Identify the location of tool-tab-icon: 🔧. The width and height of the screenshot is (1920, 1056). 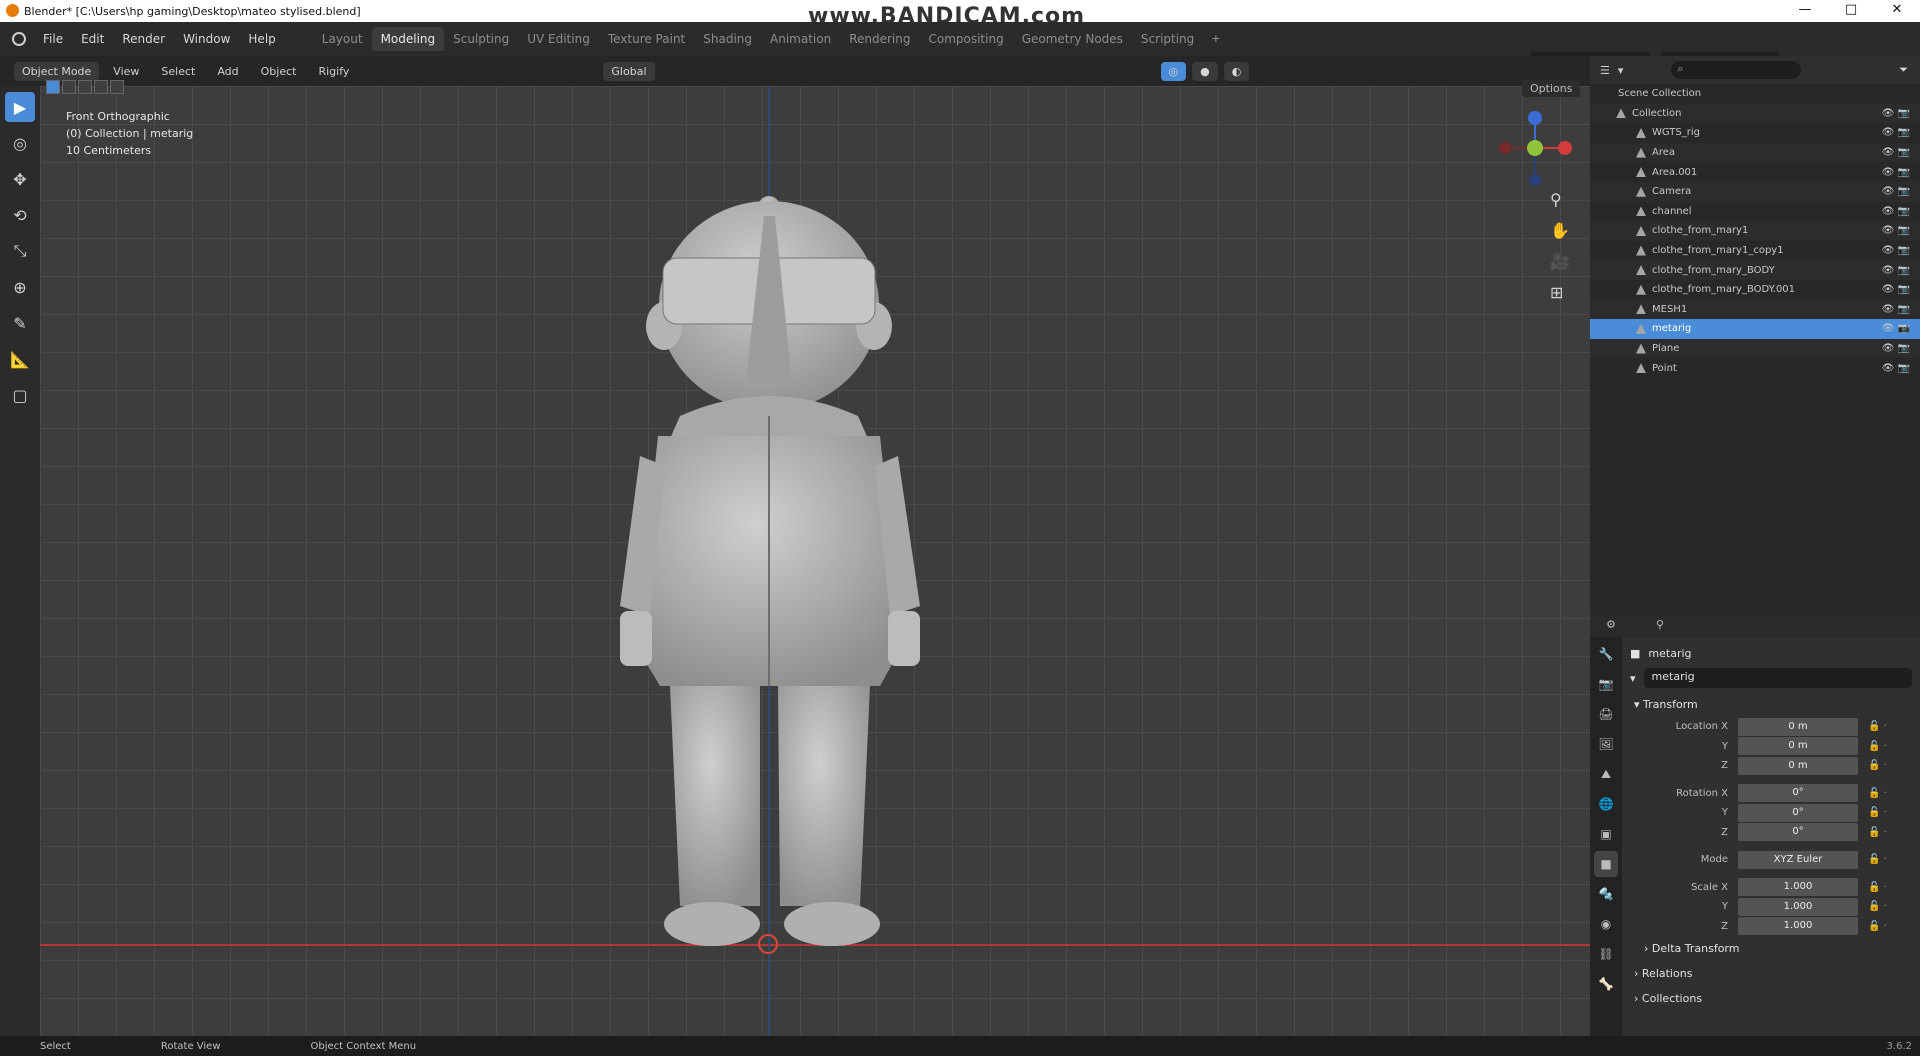
(1606, 654).